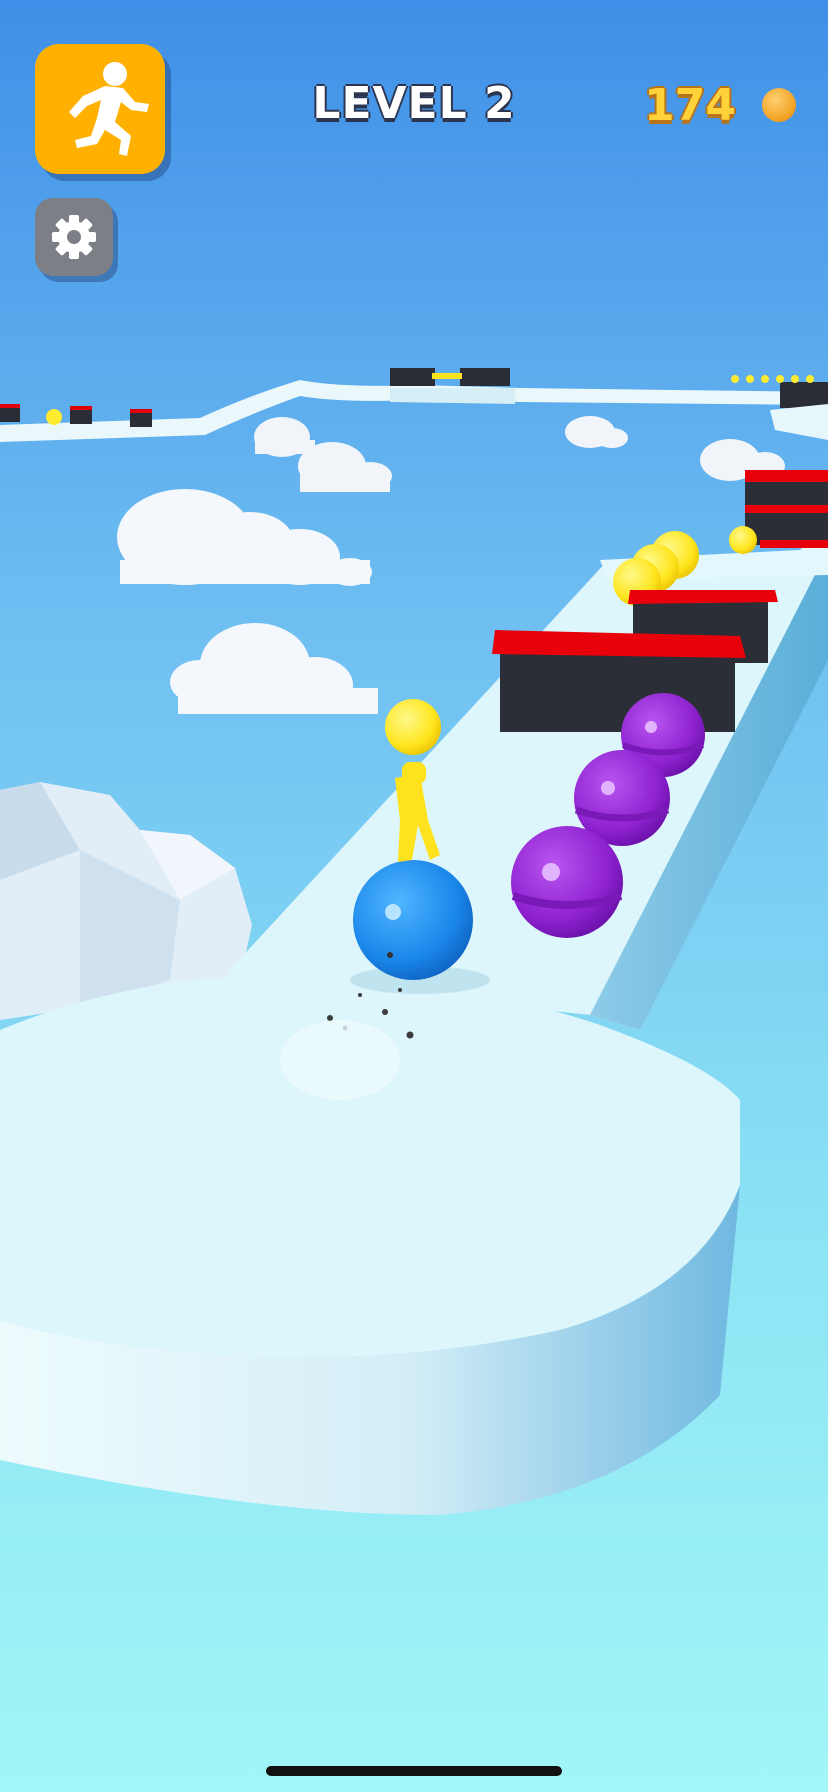  Describe the element at coordinates (690, 105) in the screenshot. I see `coin-counter: 174` at that location.